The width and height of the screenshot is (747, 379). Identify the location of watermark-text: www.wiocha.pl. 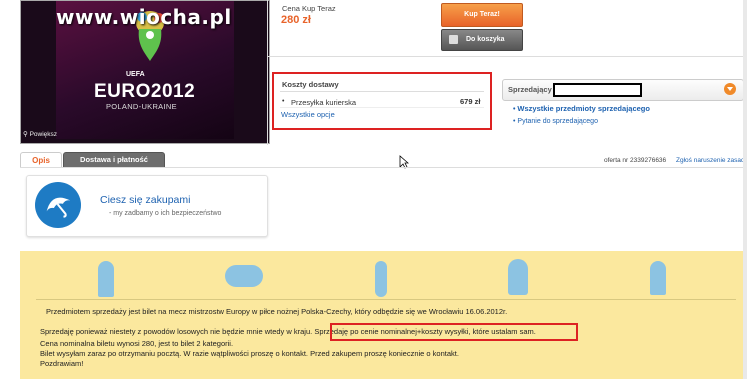
(144, 17).